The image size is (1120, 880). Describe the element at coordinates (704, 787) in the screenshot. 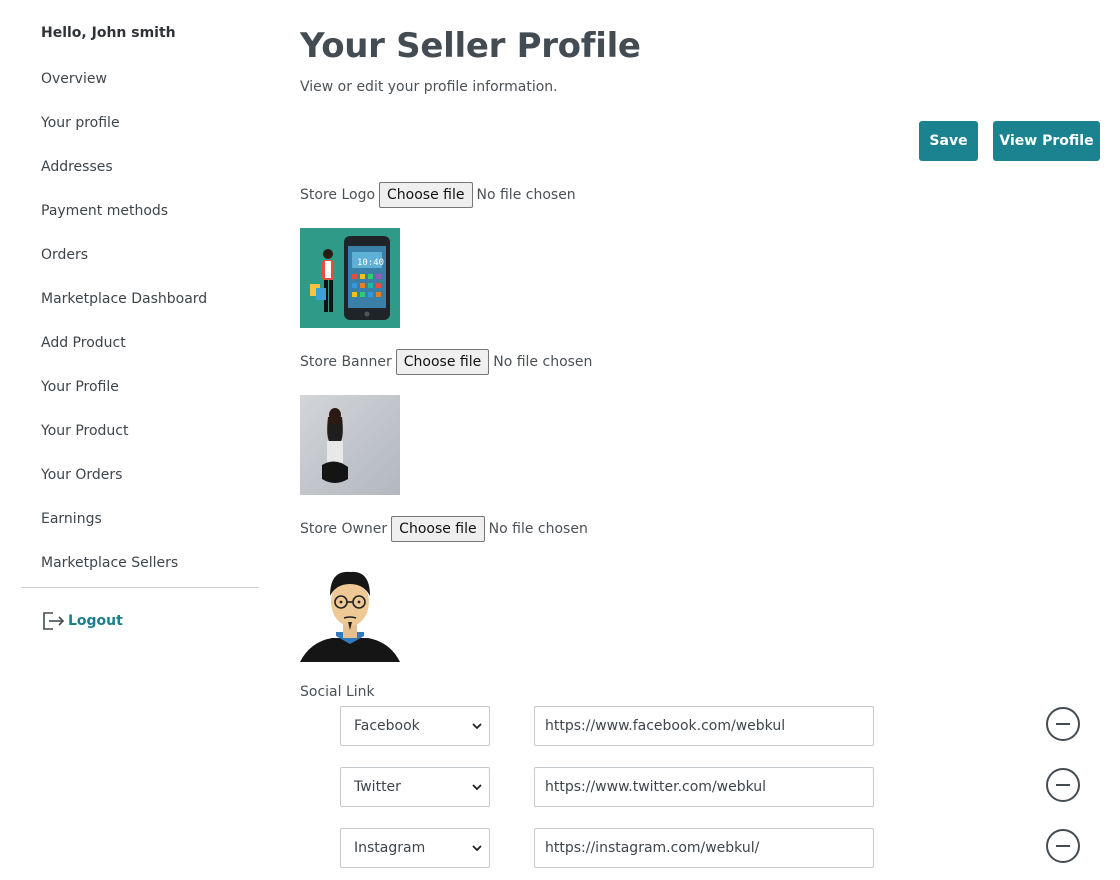

I see `social-url-input: https://www.twitter.com/webkul` at that location.